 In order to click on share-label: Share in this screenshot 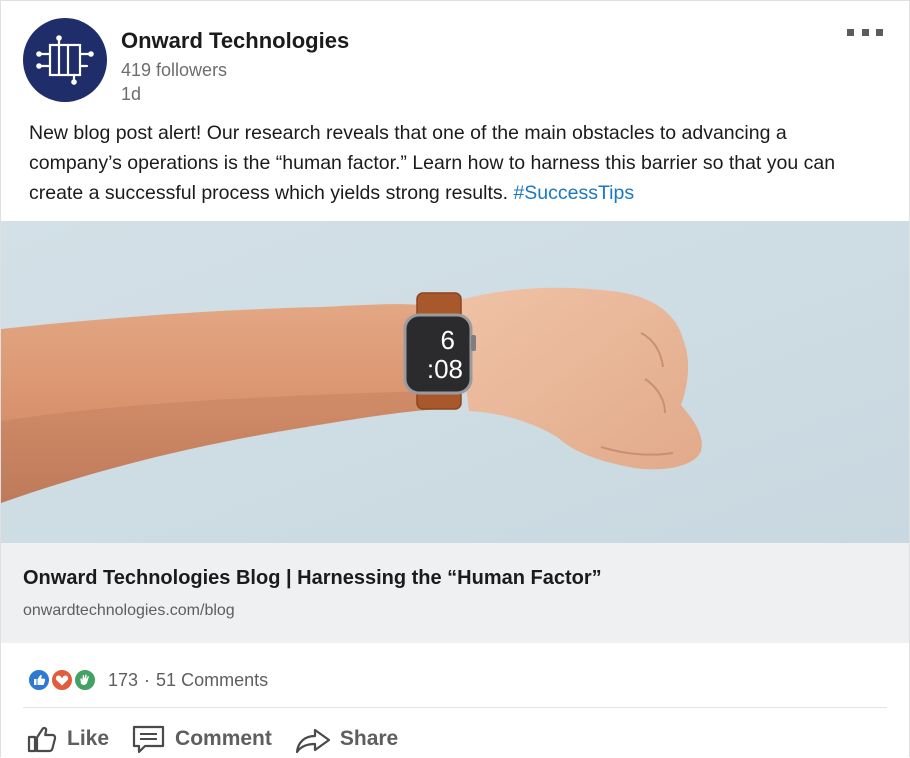, I will do `click(369, 738)`.